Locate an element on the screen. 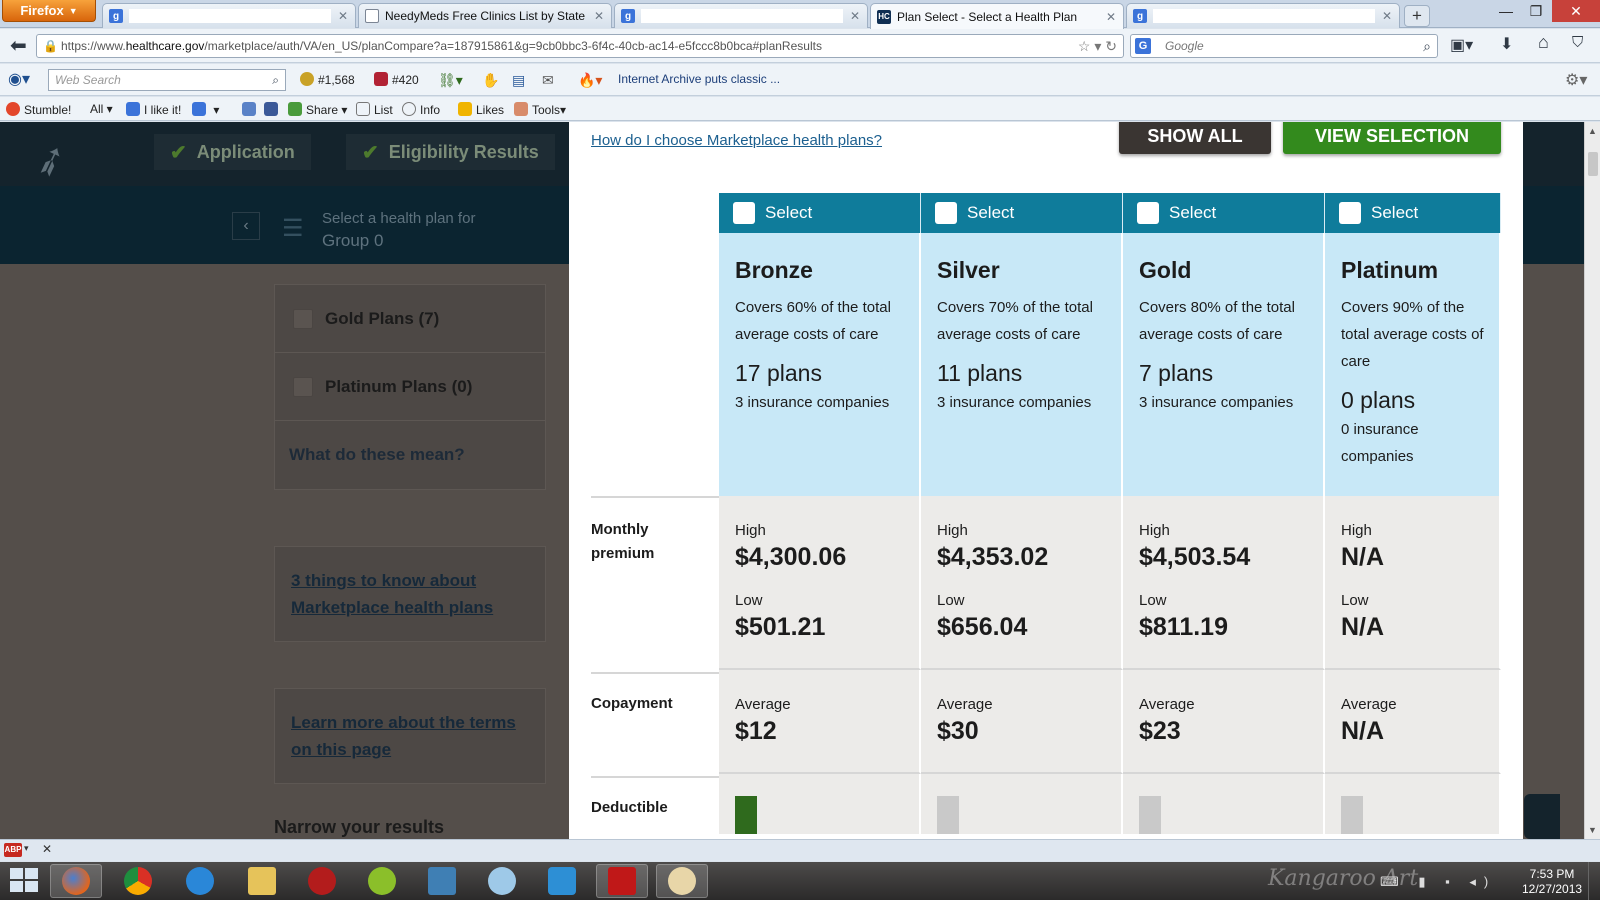  browser-tab-1: g ✕ is located at coordinates (229, 15).